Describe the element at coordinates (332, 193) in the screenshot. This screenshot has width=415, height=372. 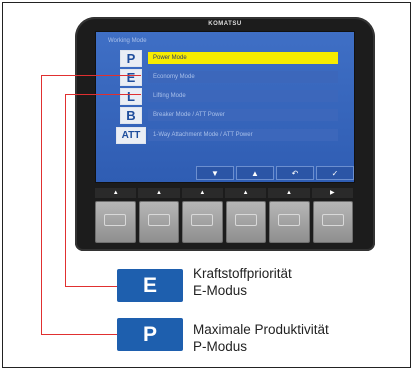
I see `indicator-icon: ▶` at that location.